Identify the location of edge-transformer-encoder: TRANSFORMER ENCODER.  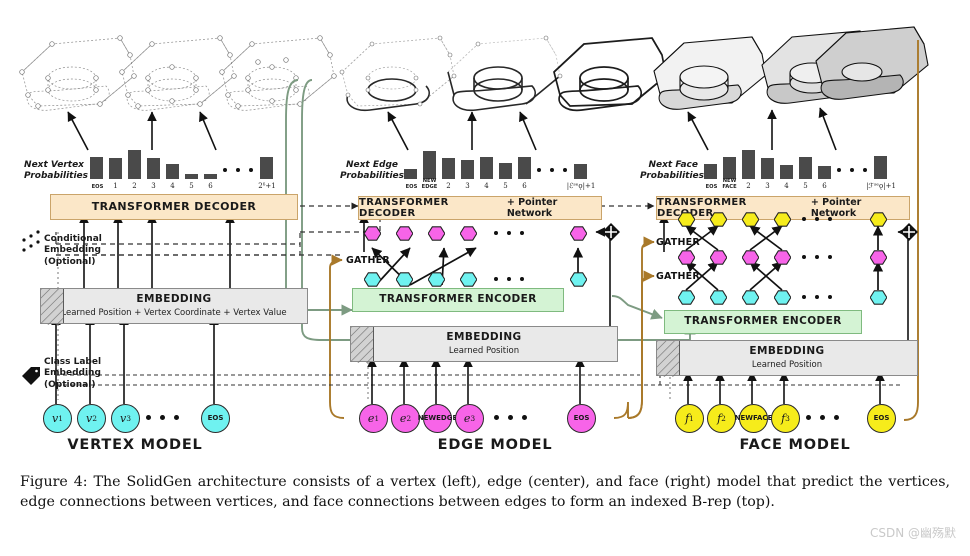
(458, 300).